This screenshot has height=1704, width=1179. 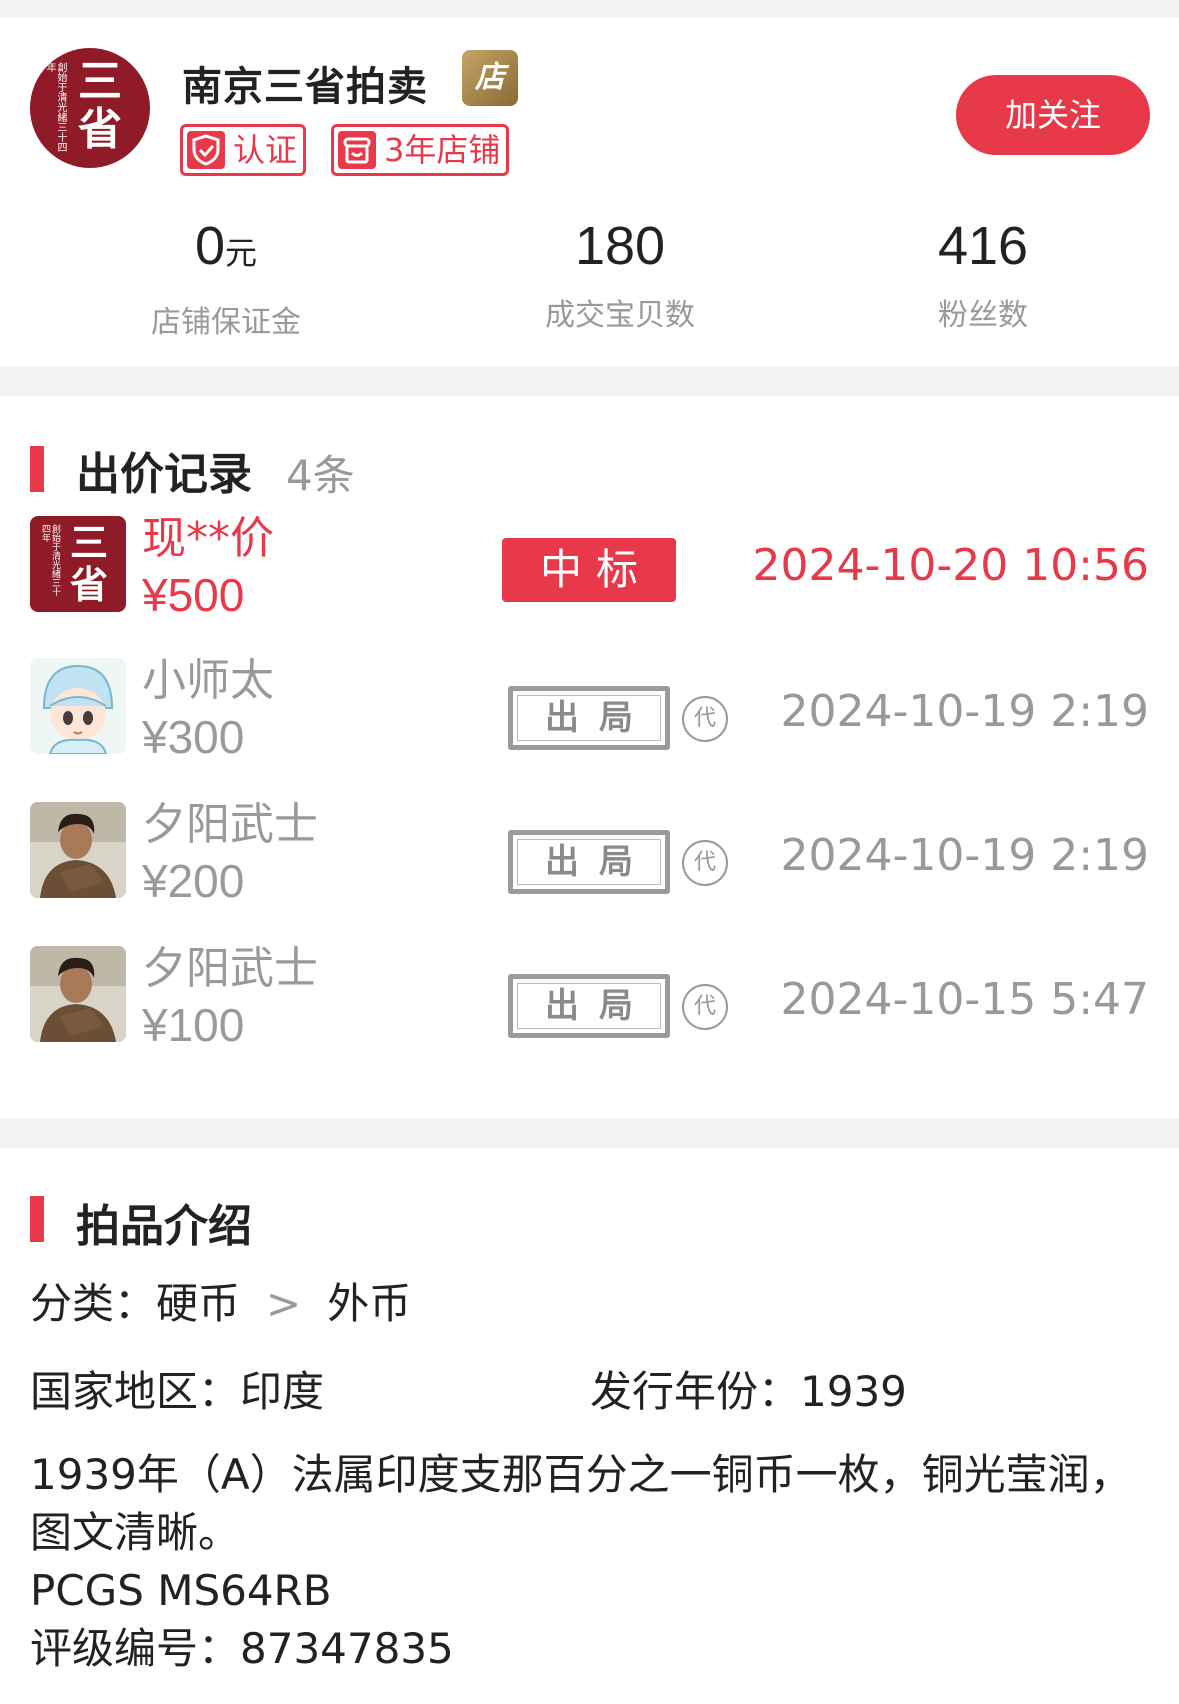 What do you see at coordinates (983, 246) in the screenshot?
I see `stat-fans-value: 416` at bounding box center [983, 246].